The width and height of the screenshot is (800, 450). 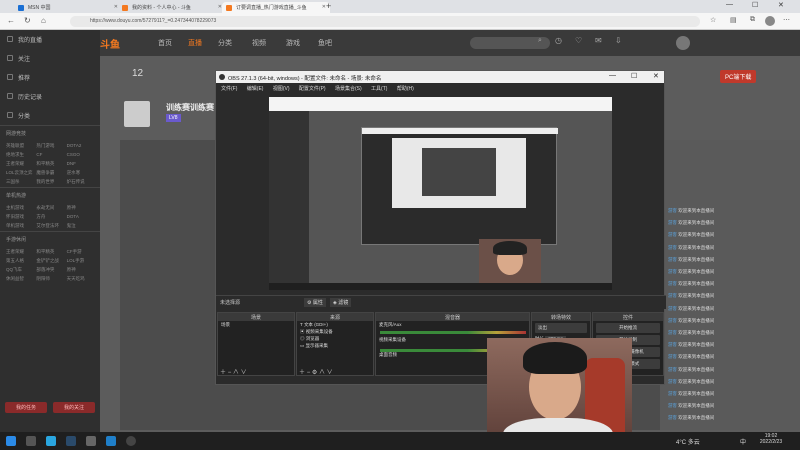 What do you see at coordinates (656, 76) in the screenshot?
I see `close-icon: ✕` at bounding box center [656, 76].